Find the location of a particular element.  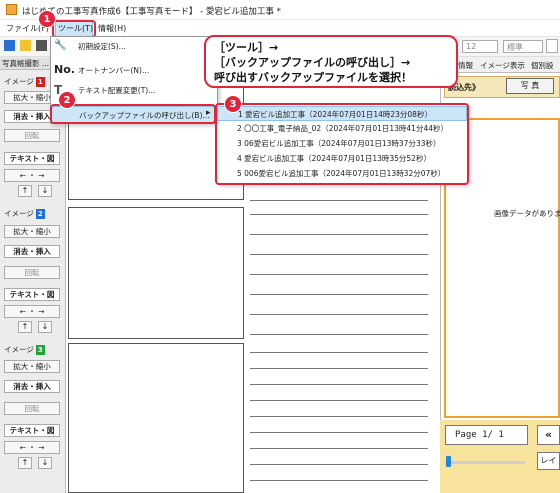

image-1-label: イメージ 1 is located at coordinates (24, 81).